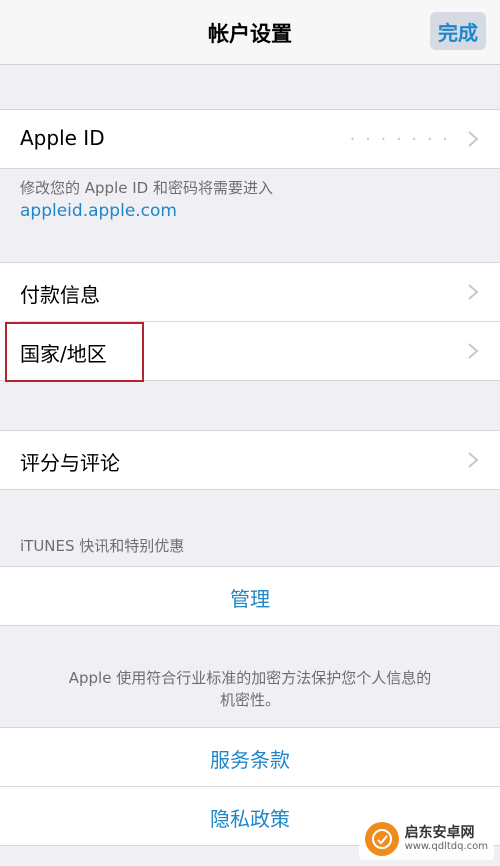 The height and width of the screenshot is (866, 500). I want to click on apple-id-value: · · · · · · ·, so click(399, 139).